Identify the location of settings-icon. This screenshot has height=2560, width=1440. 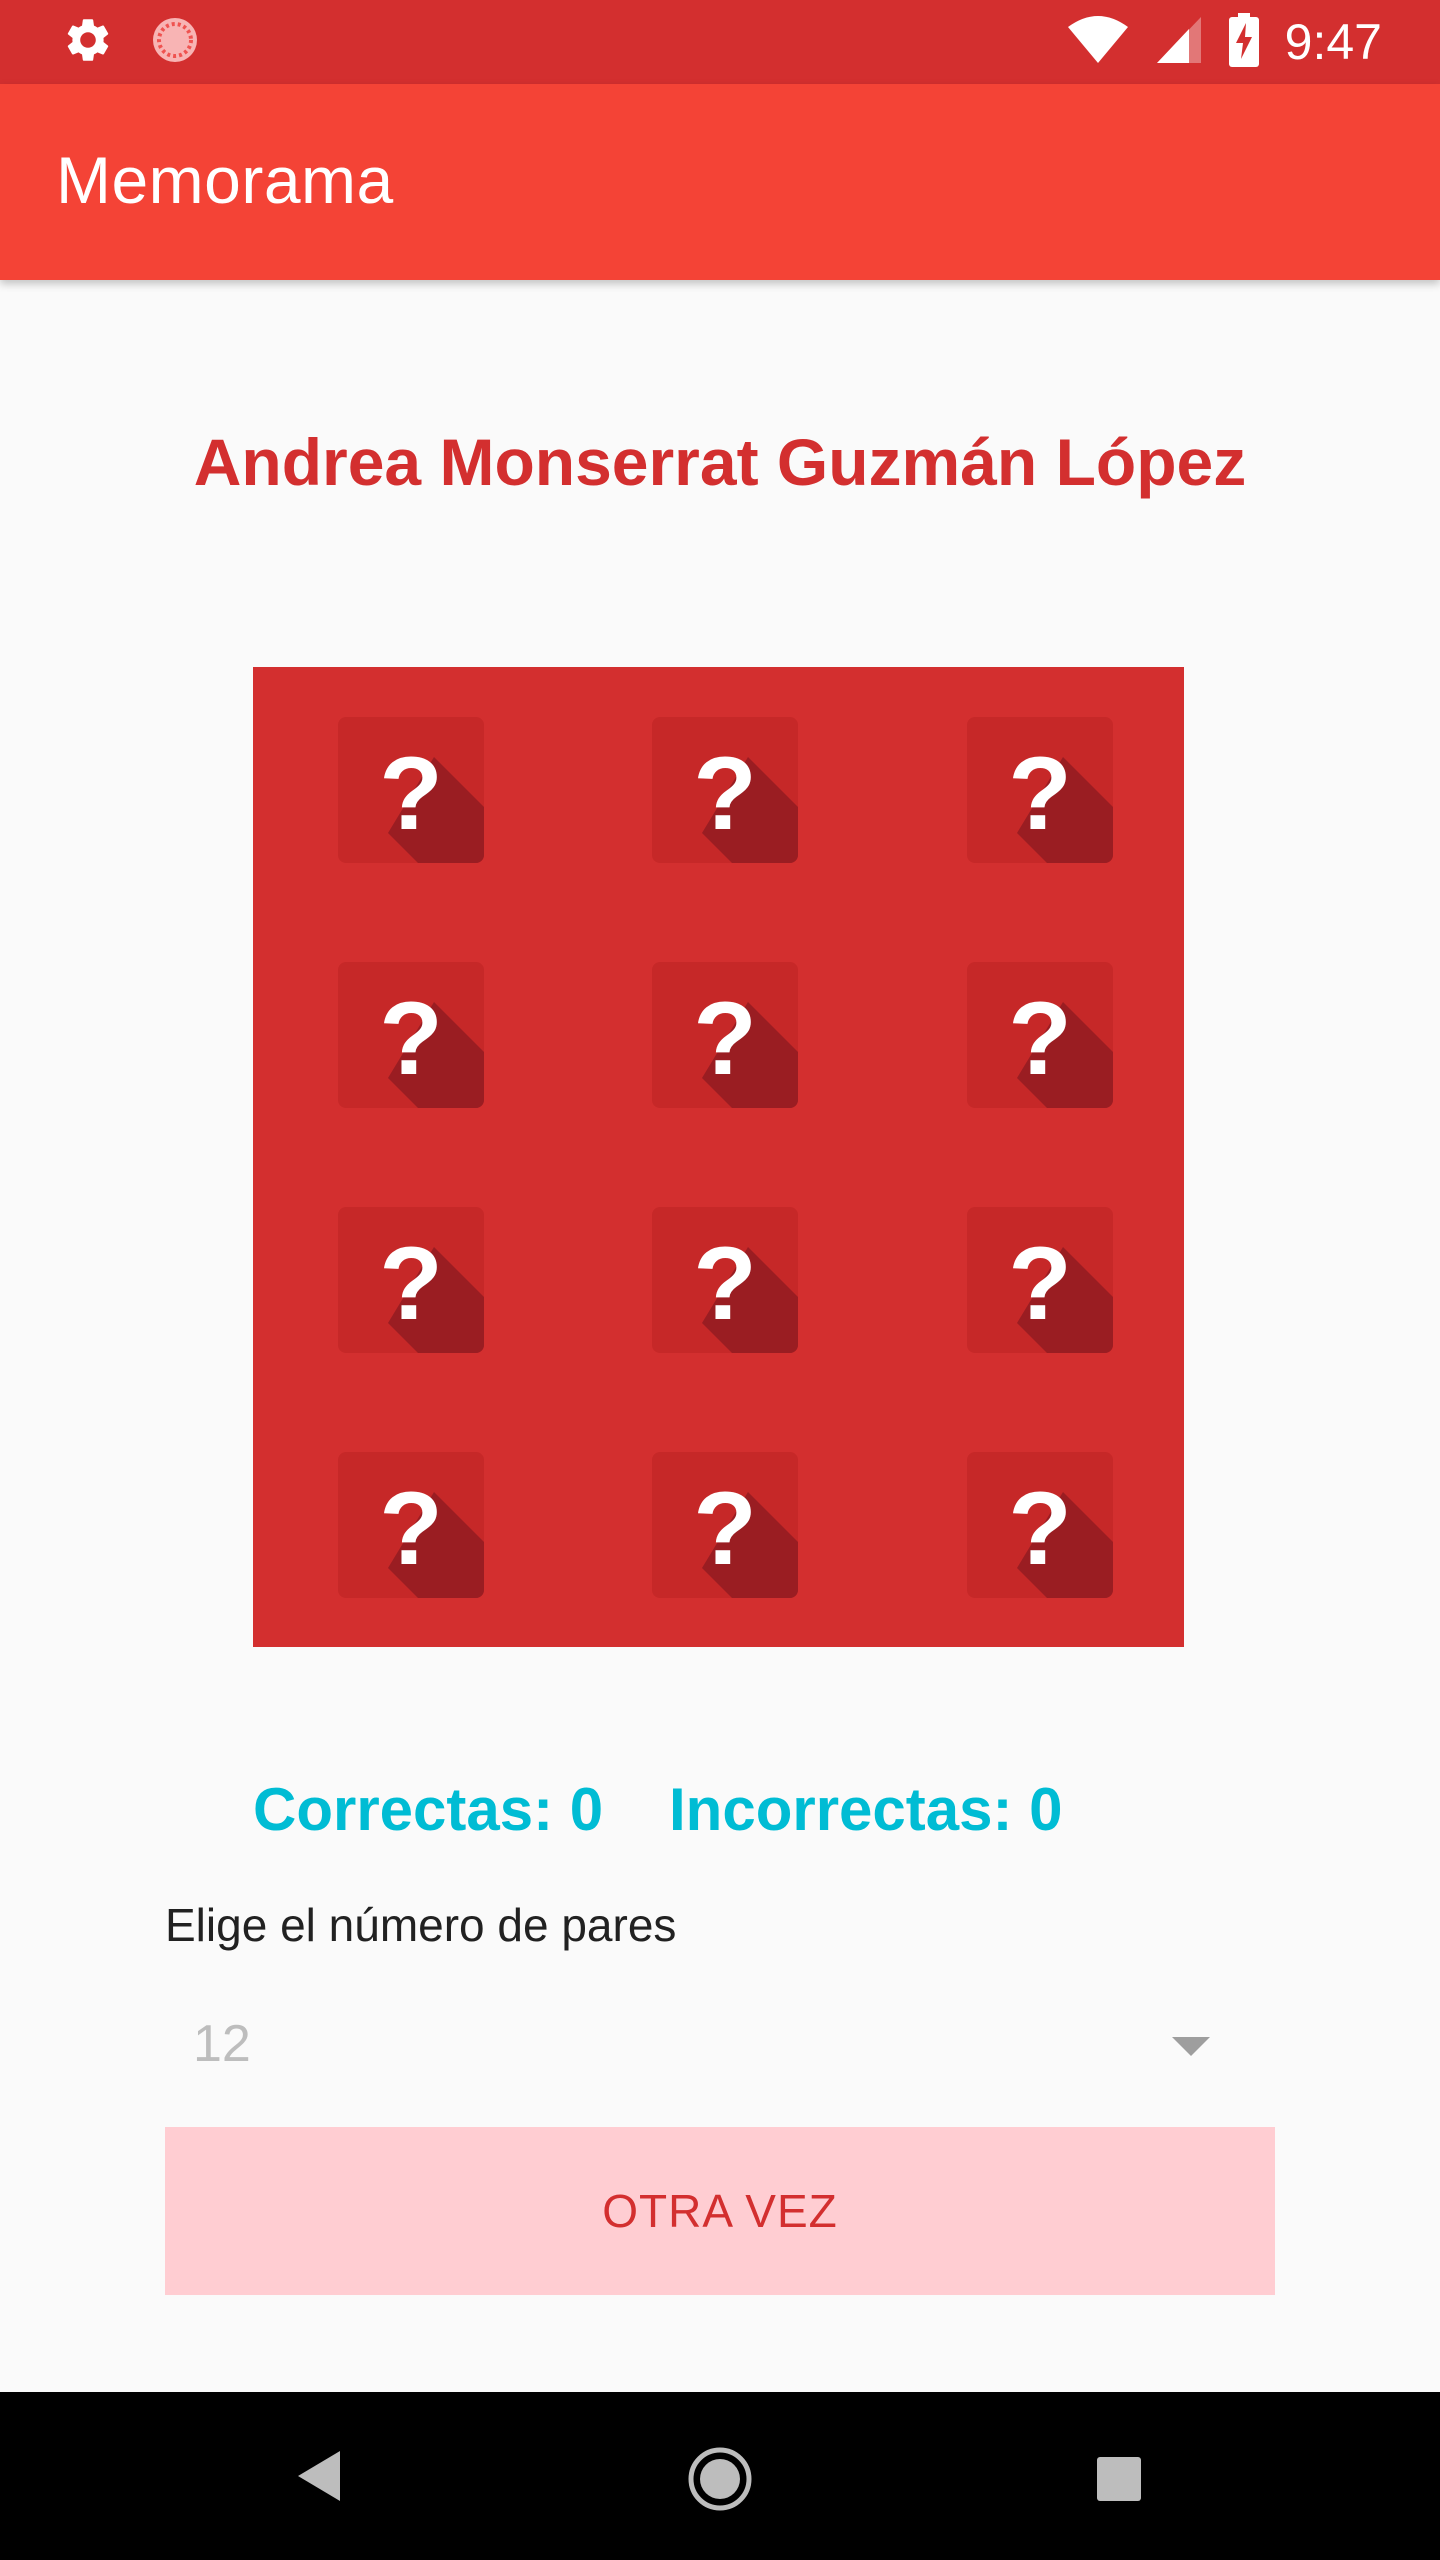
(88, 42).